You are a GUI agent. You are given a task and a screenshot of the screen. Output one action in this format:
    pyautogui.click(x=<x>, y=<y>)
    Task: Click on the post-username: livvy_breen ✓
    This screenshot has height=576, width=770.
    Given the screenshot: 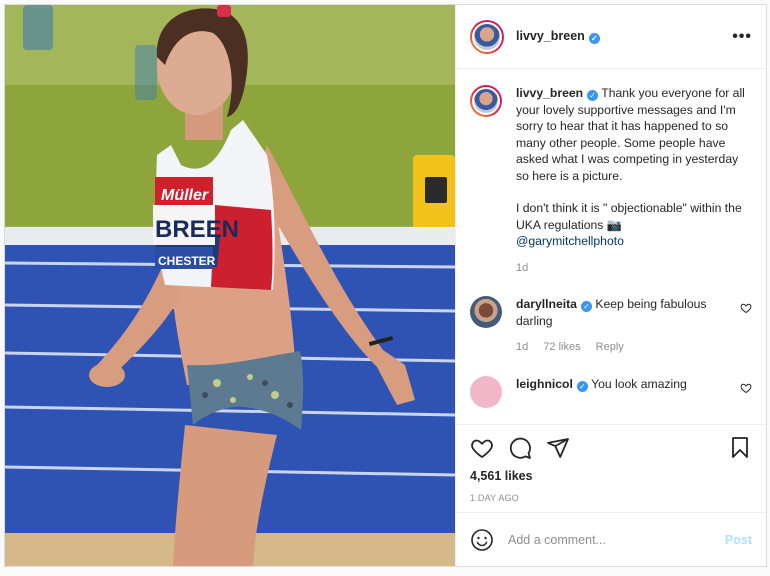 What is the action you would take?
    pyautogui.click(x=558, y=36)
    